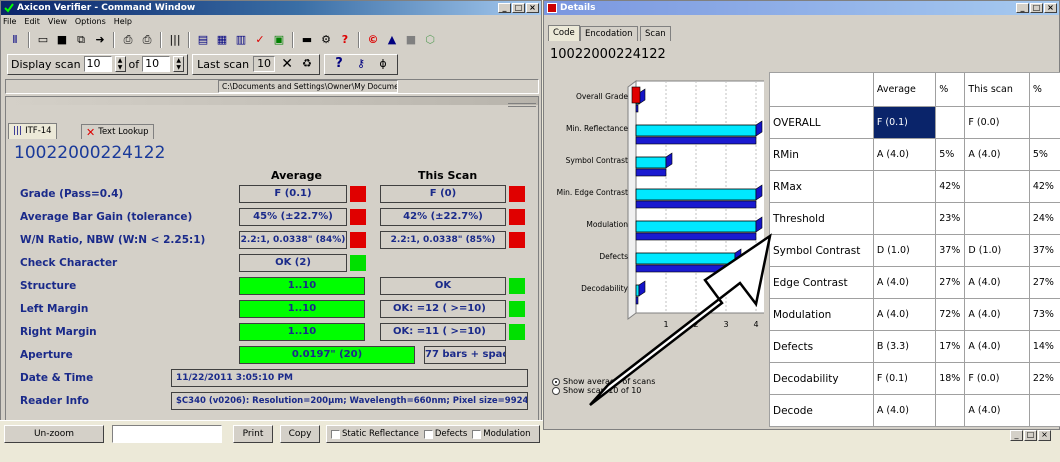 The image size is (1060, 462). What do you see at coordinates (522, 105) in the screenshot?
I see `resize-grip-icon` at bounding box center [522, 105].